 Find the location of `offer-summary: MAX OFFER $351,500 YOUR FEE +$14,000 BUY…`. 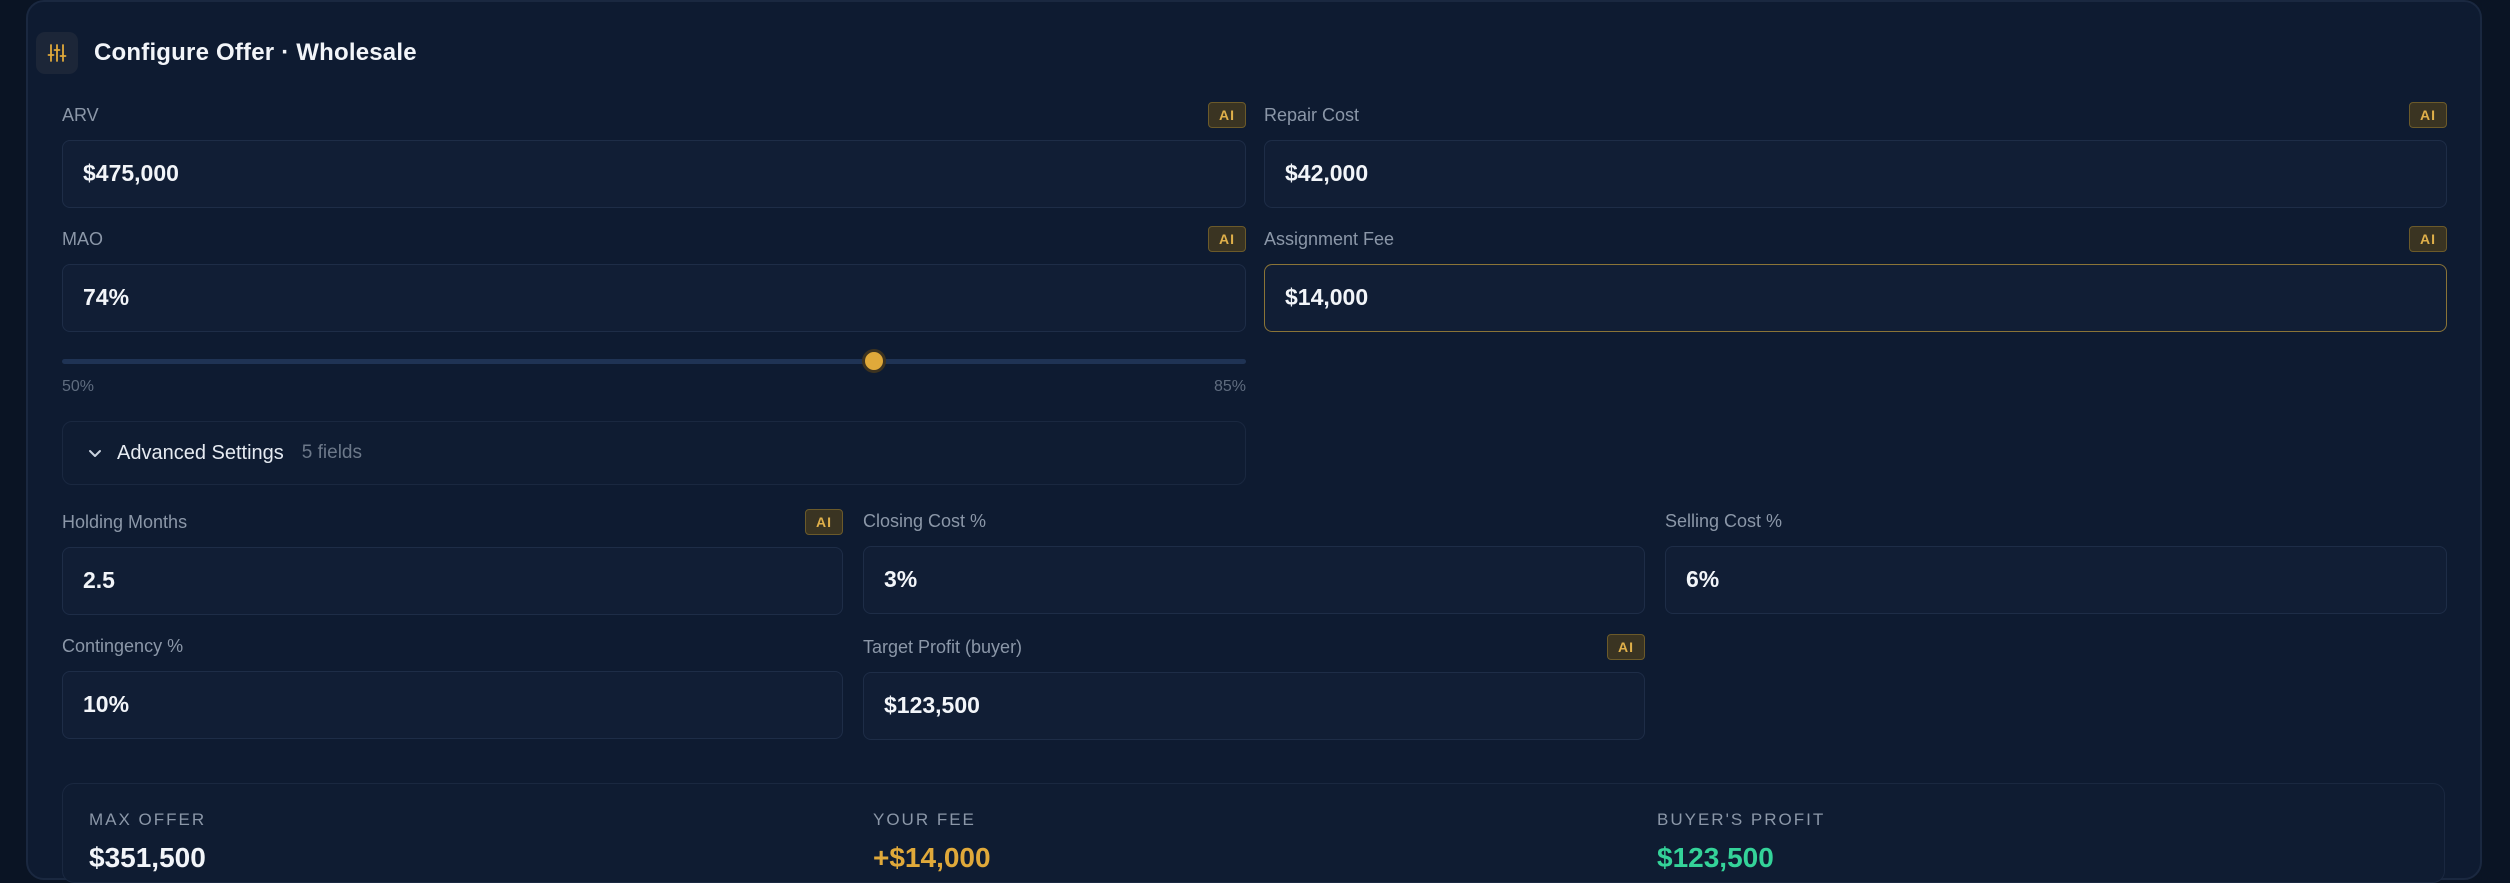

offer-summary: MAX OFFER $351,500 YOUR FEE +$14,000 BUY… is located at coordinates (1253, 833).